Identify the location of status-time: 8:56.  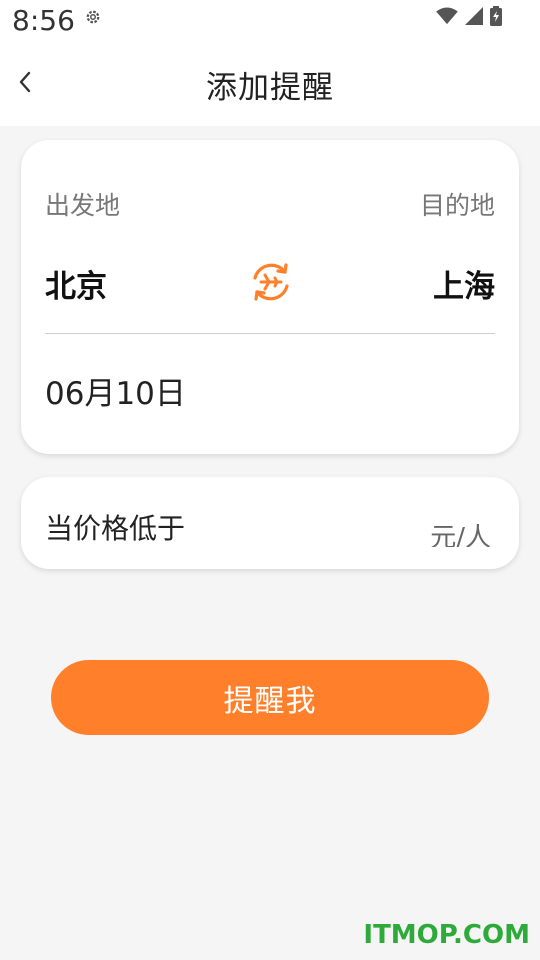
(43, 20).